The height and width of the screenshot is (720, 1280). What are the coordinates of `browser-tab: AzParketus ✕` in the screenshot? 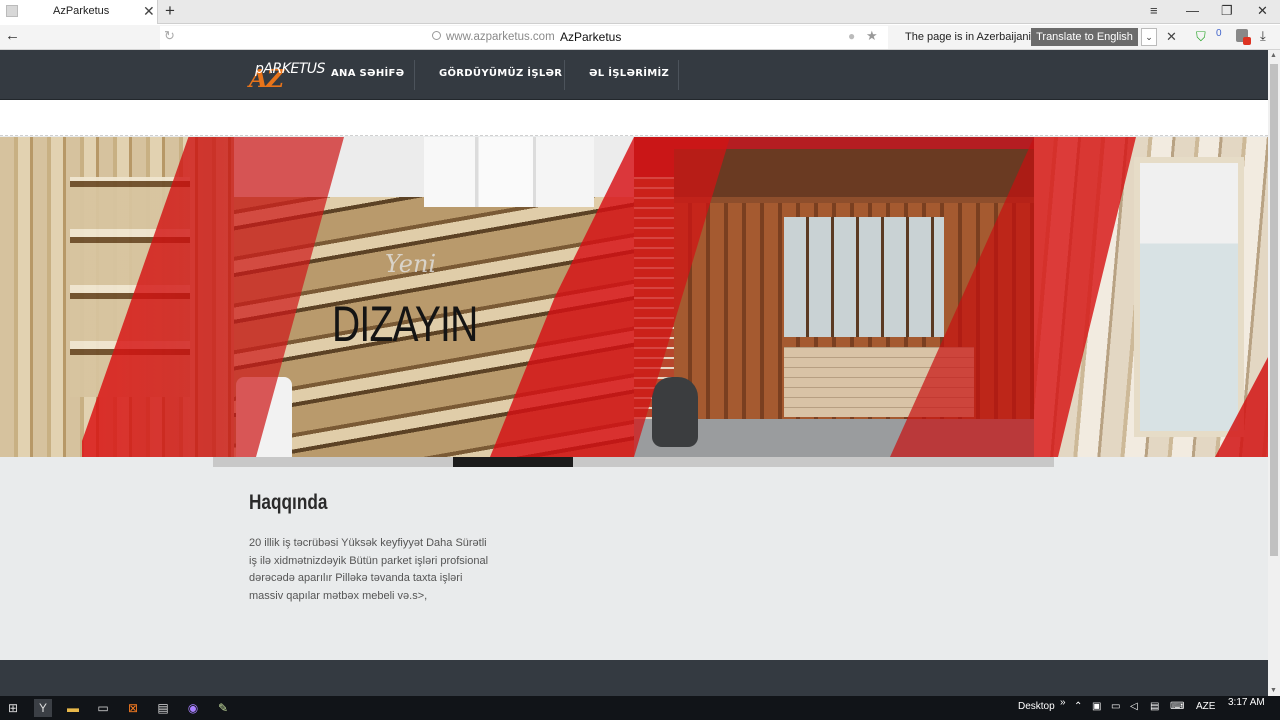 It's located at (79, 12).